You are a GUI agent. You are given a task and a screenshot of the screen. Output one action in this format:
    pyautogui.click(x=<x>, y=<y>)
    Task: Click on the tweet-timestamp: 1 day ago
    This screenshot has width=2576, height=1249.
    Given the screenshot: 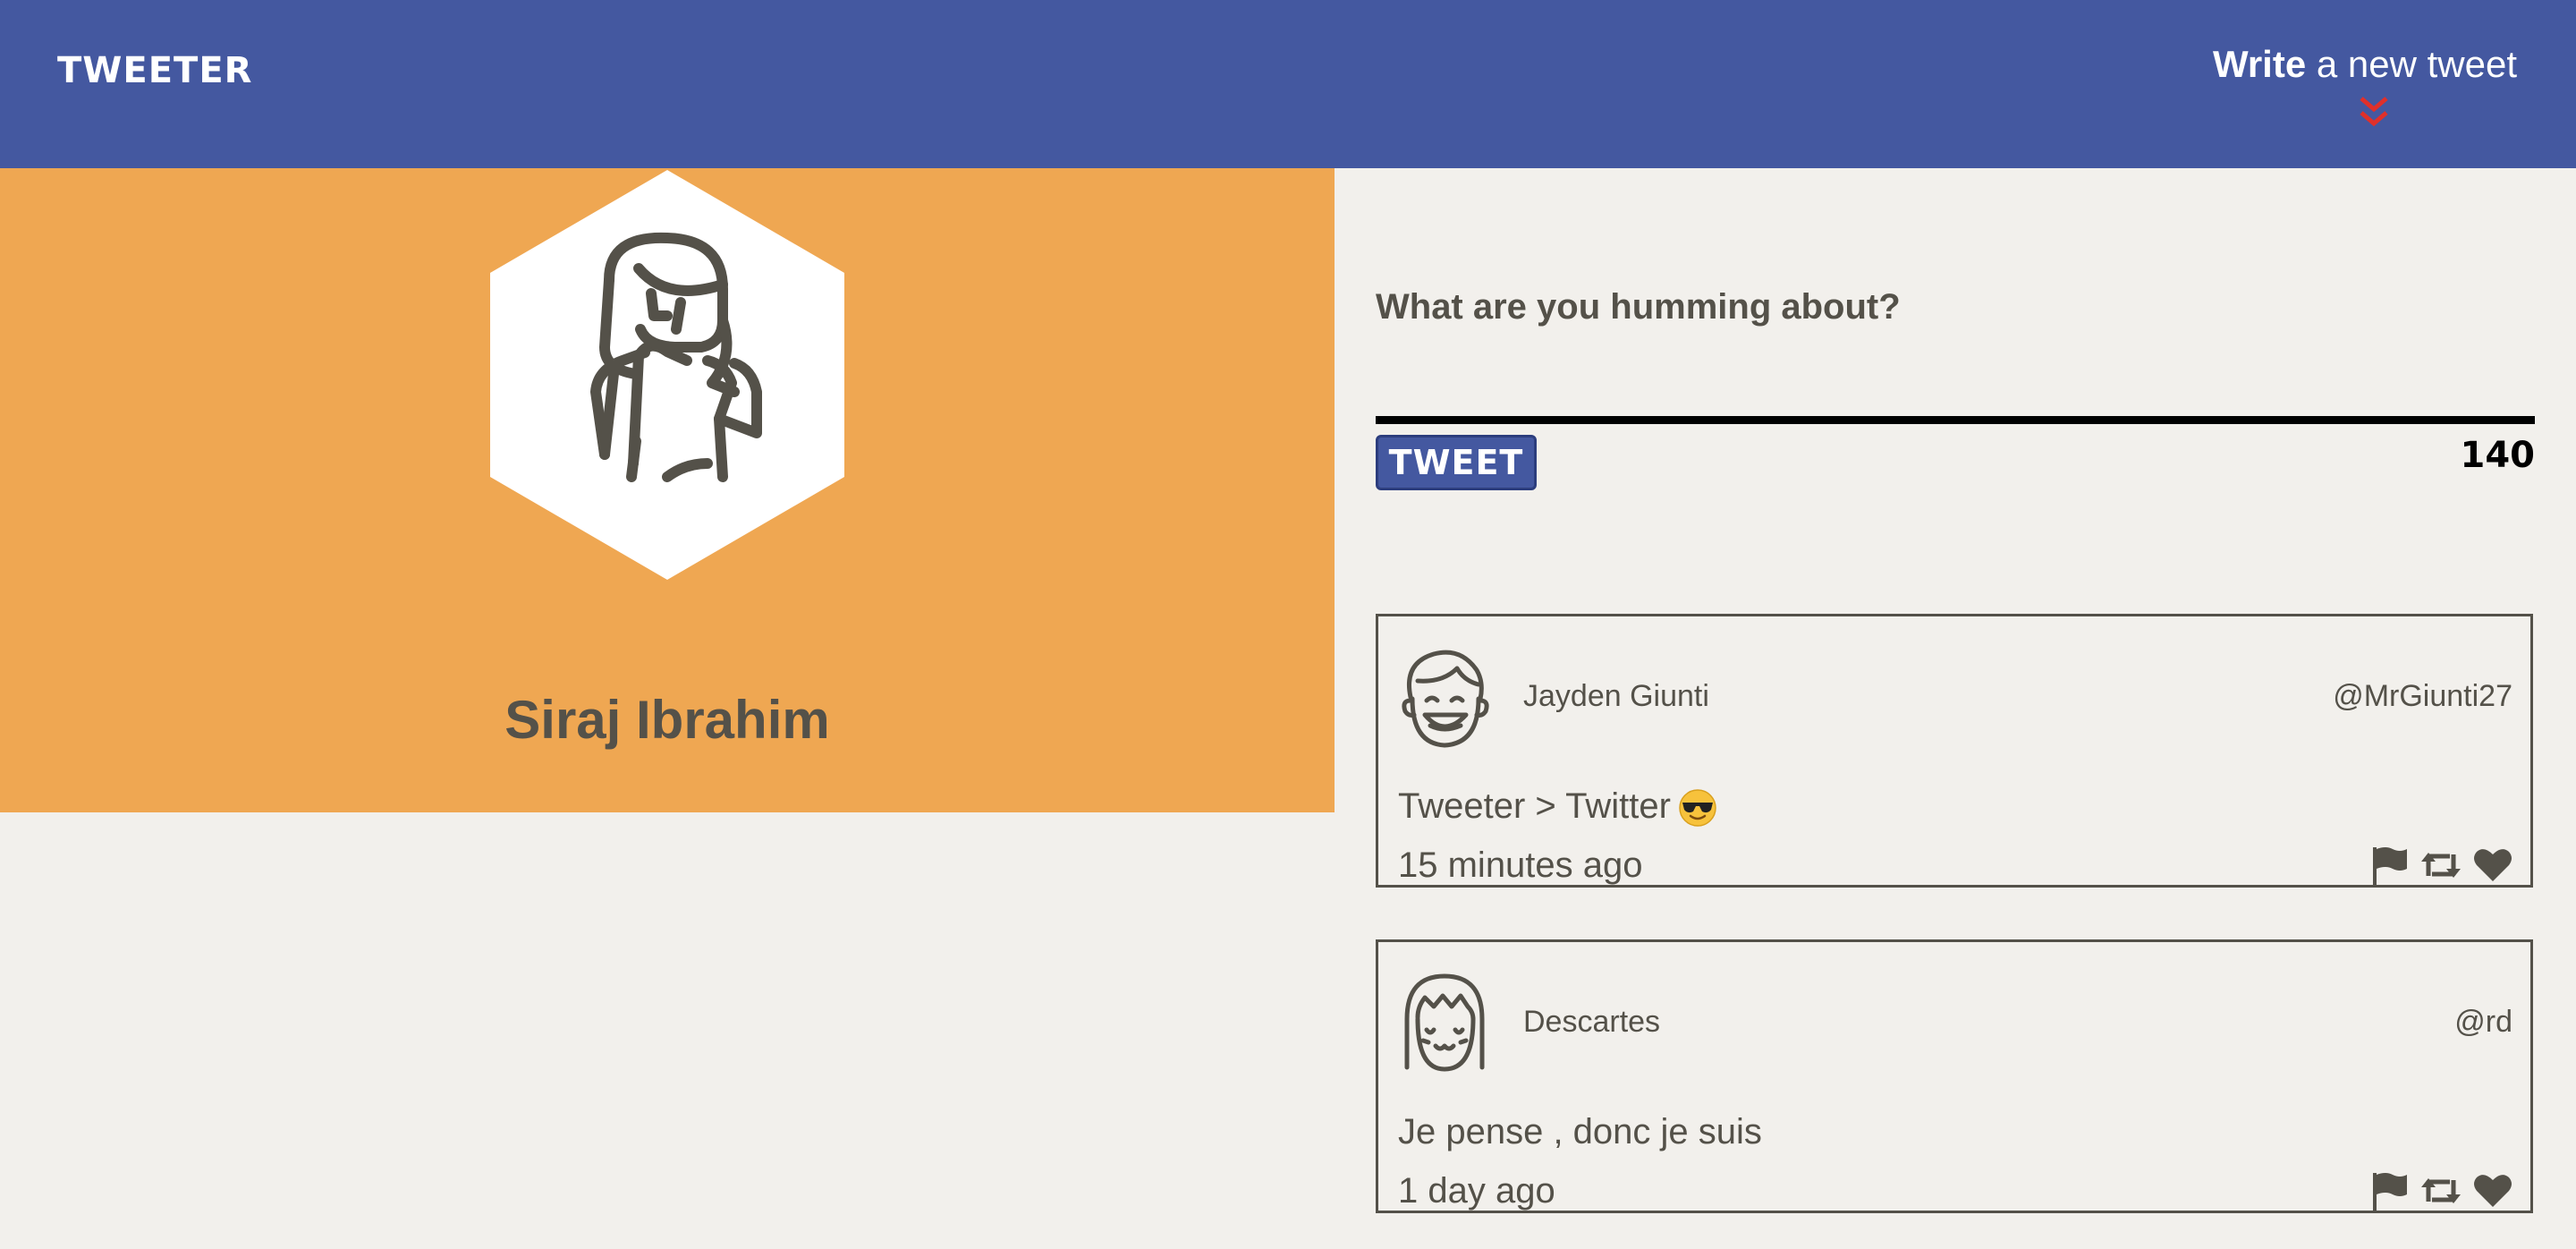 What is the action you would take?
    pyautogui.click(x=1476, y=1191)
    